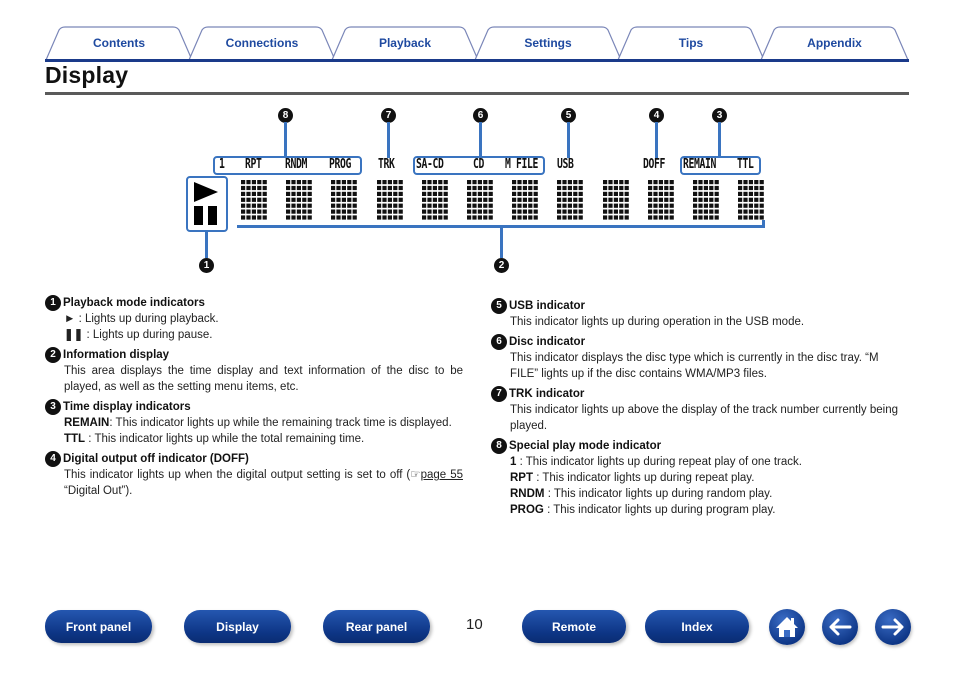 The width and height of the screenshot is (954, 673). Describe the element at coordinates (442, 475) in the screenshot. I see `page-55-link: page 55` at that location.